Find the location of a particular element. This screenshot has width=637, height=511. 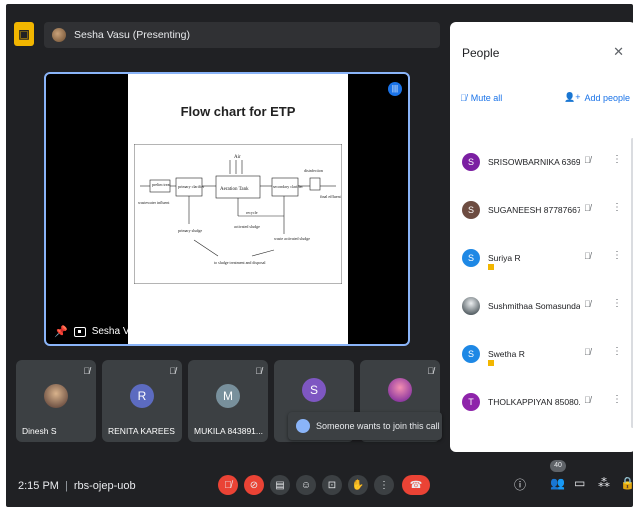

participant-row: Sushmithaa Somasunda... 🎙̸ ⋮ is located at coordinates (541, 306).